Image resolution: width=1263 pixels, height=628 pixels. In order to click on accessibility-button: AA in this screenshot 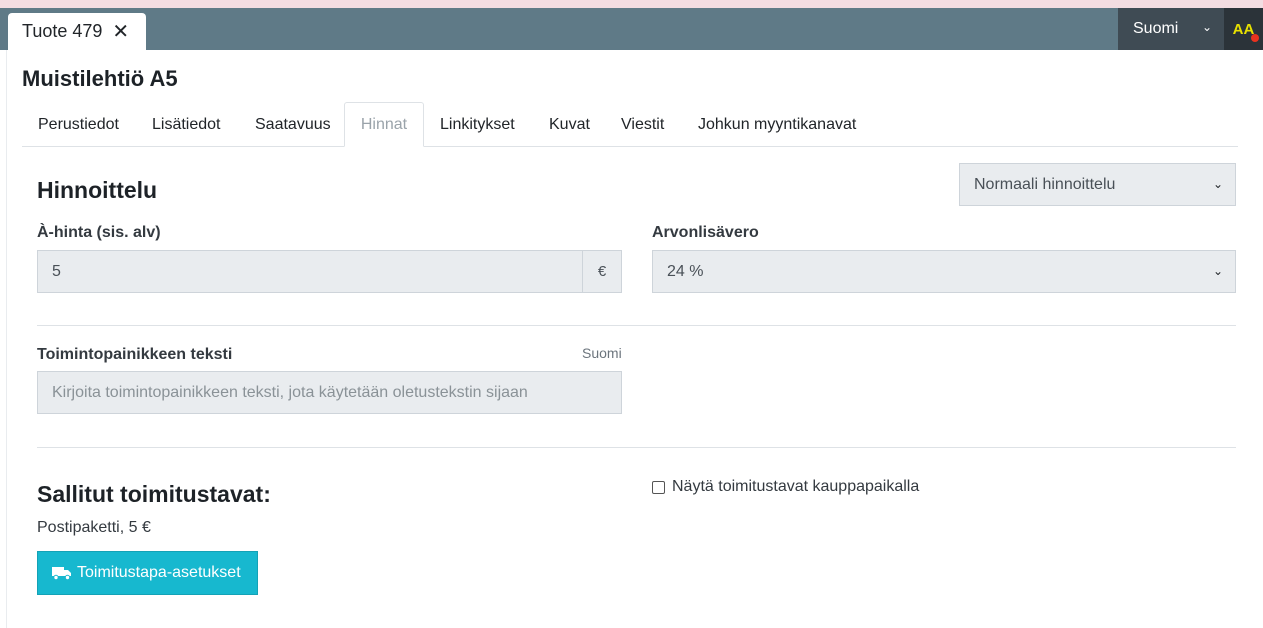, I will do `click(1243, 29)`.